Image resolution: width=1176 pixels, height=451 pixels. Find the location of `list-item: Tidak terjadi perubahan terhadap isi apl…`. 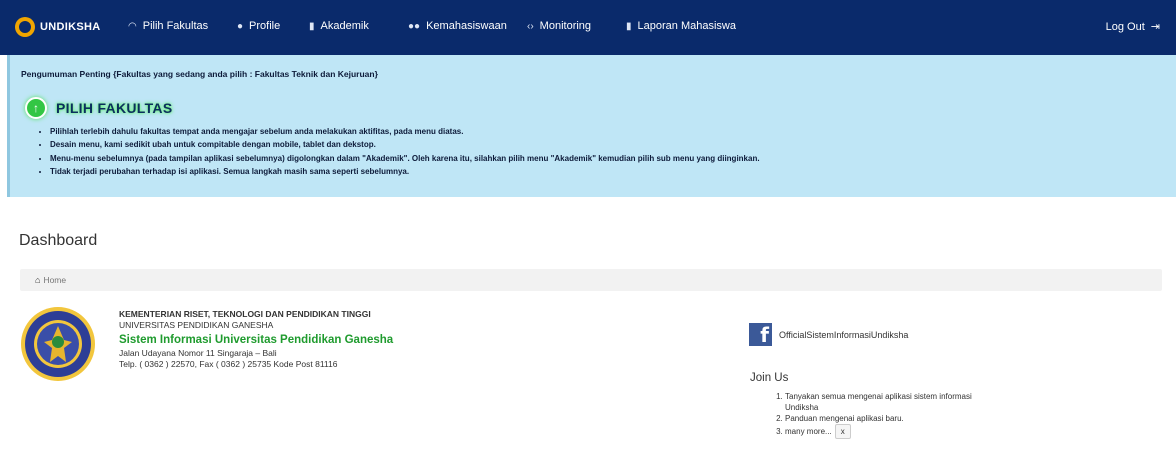

list-item: Tidak terjadi perubahan terhadap isi apl… is located at coordinates (405, 171).